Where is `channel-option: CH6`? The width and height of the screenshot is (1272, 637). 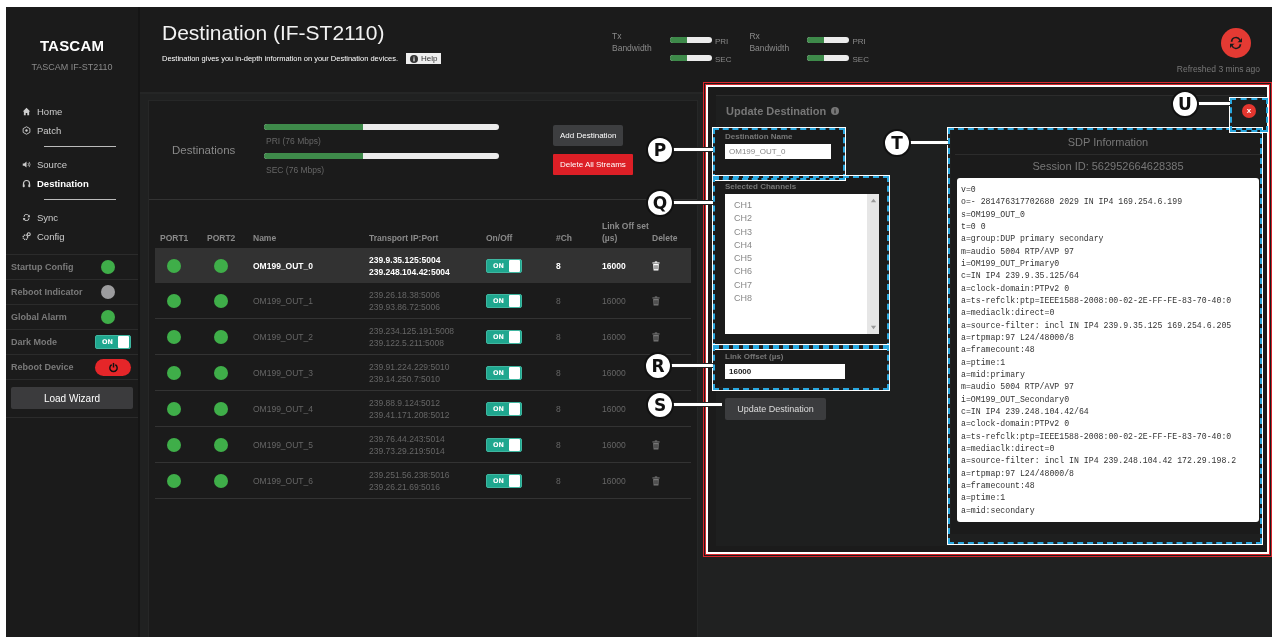 channel-option: CH6 is located at coordinates (800, 272).